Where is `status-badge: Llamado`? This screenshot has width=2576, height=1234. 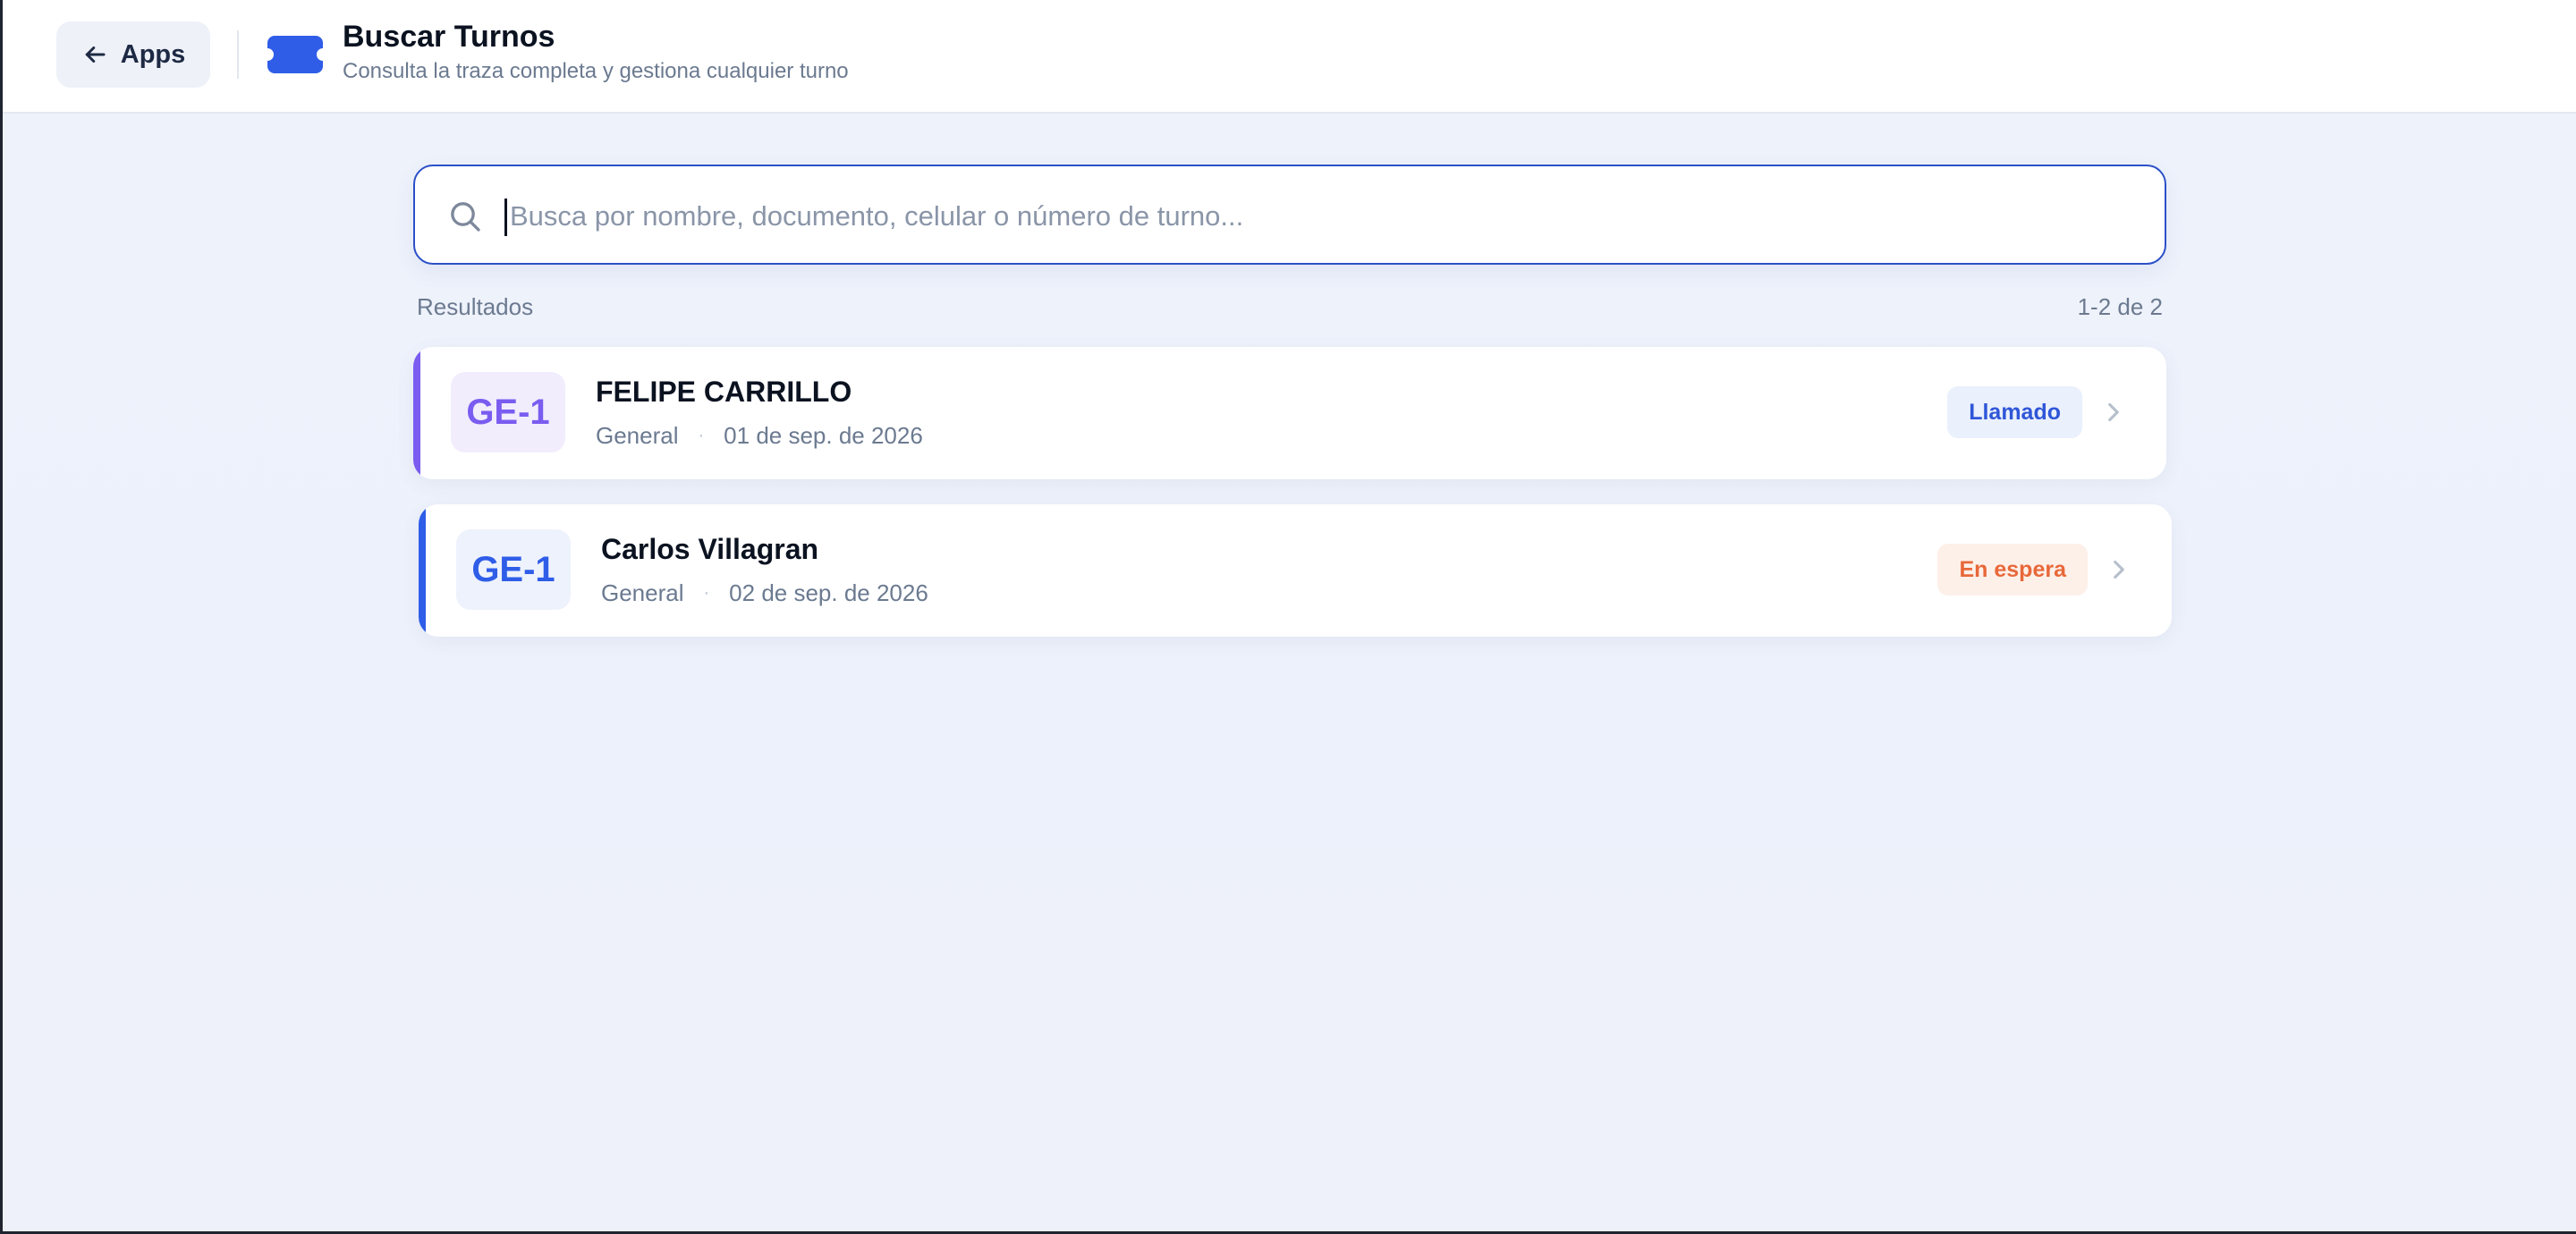 status-badge: Llamado is located at coordinates (2014, 412).